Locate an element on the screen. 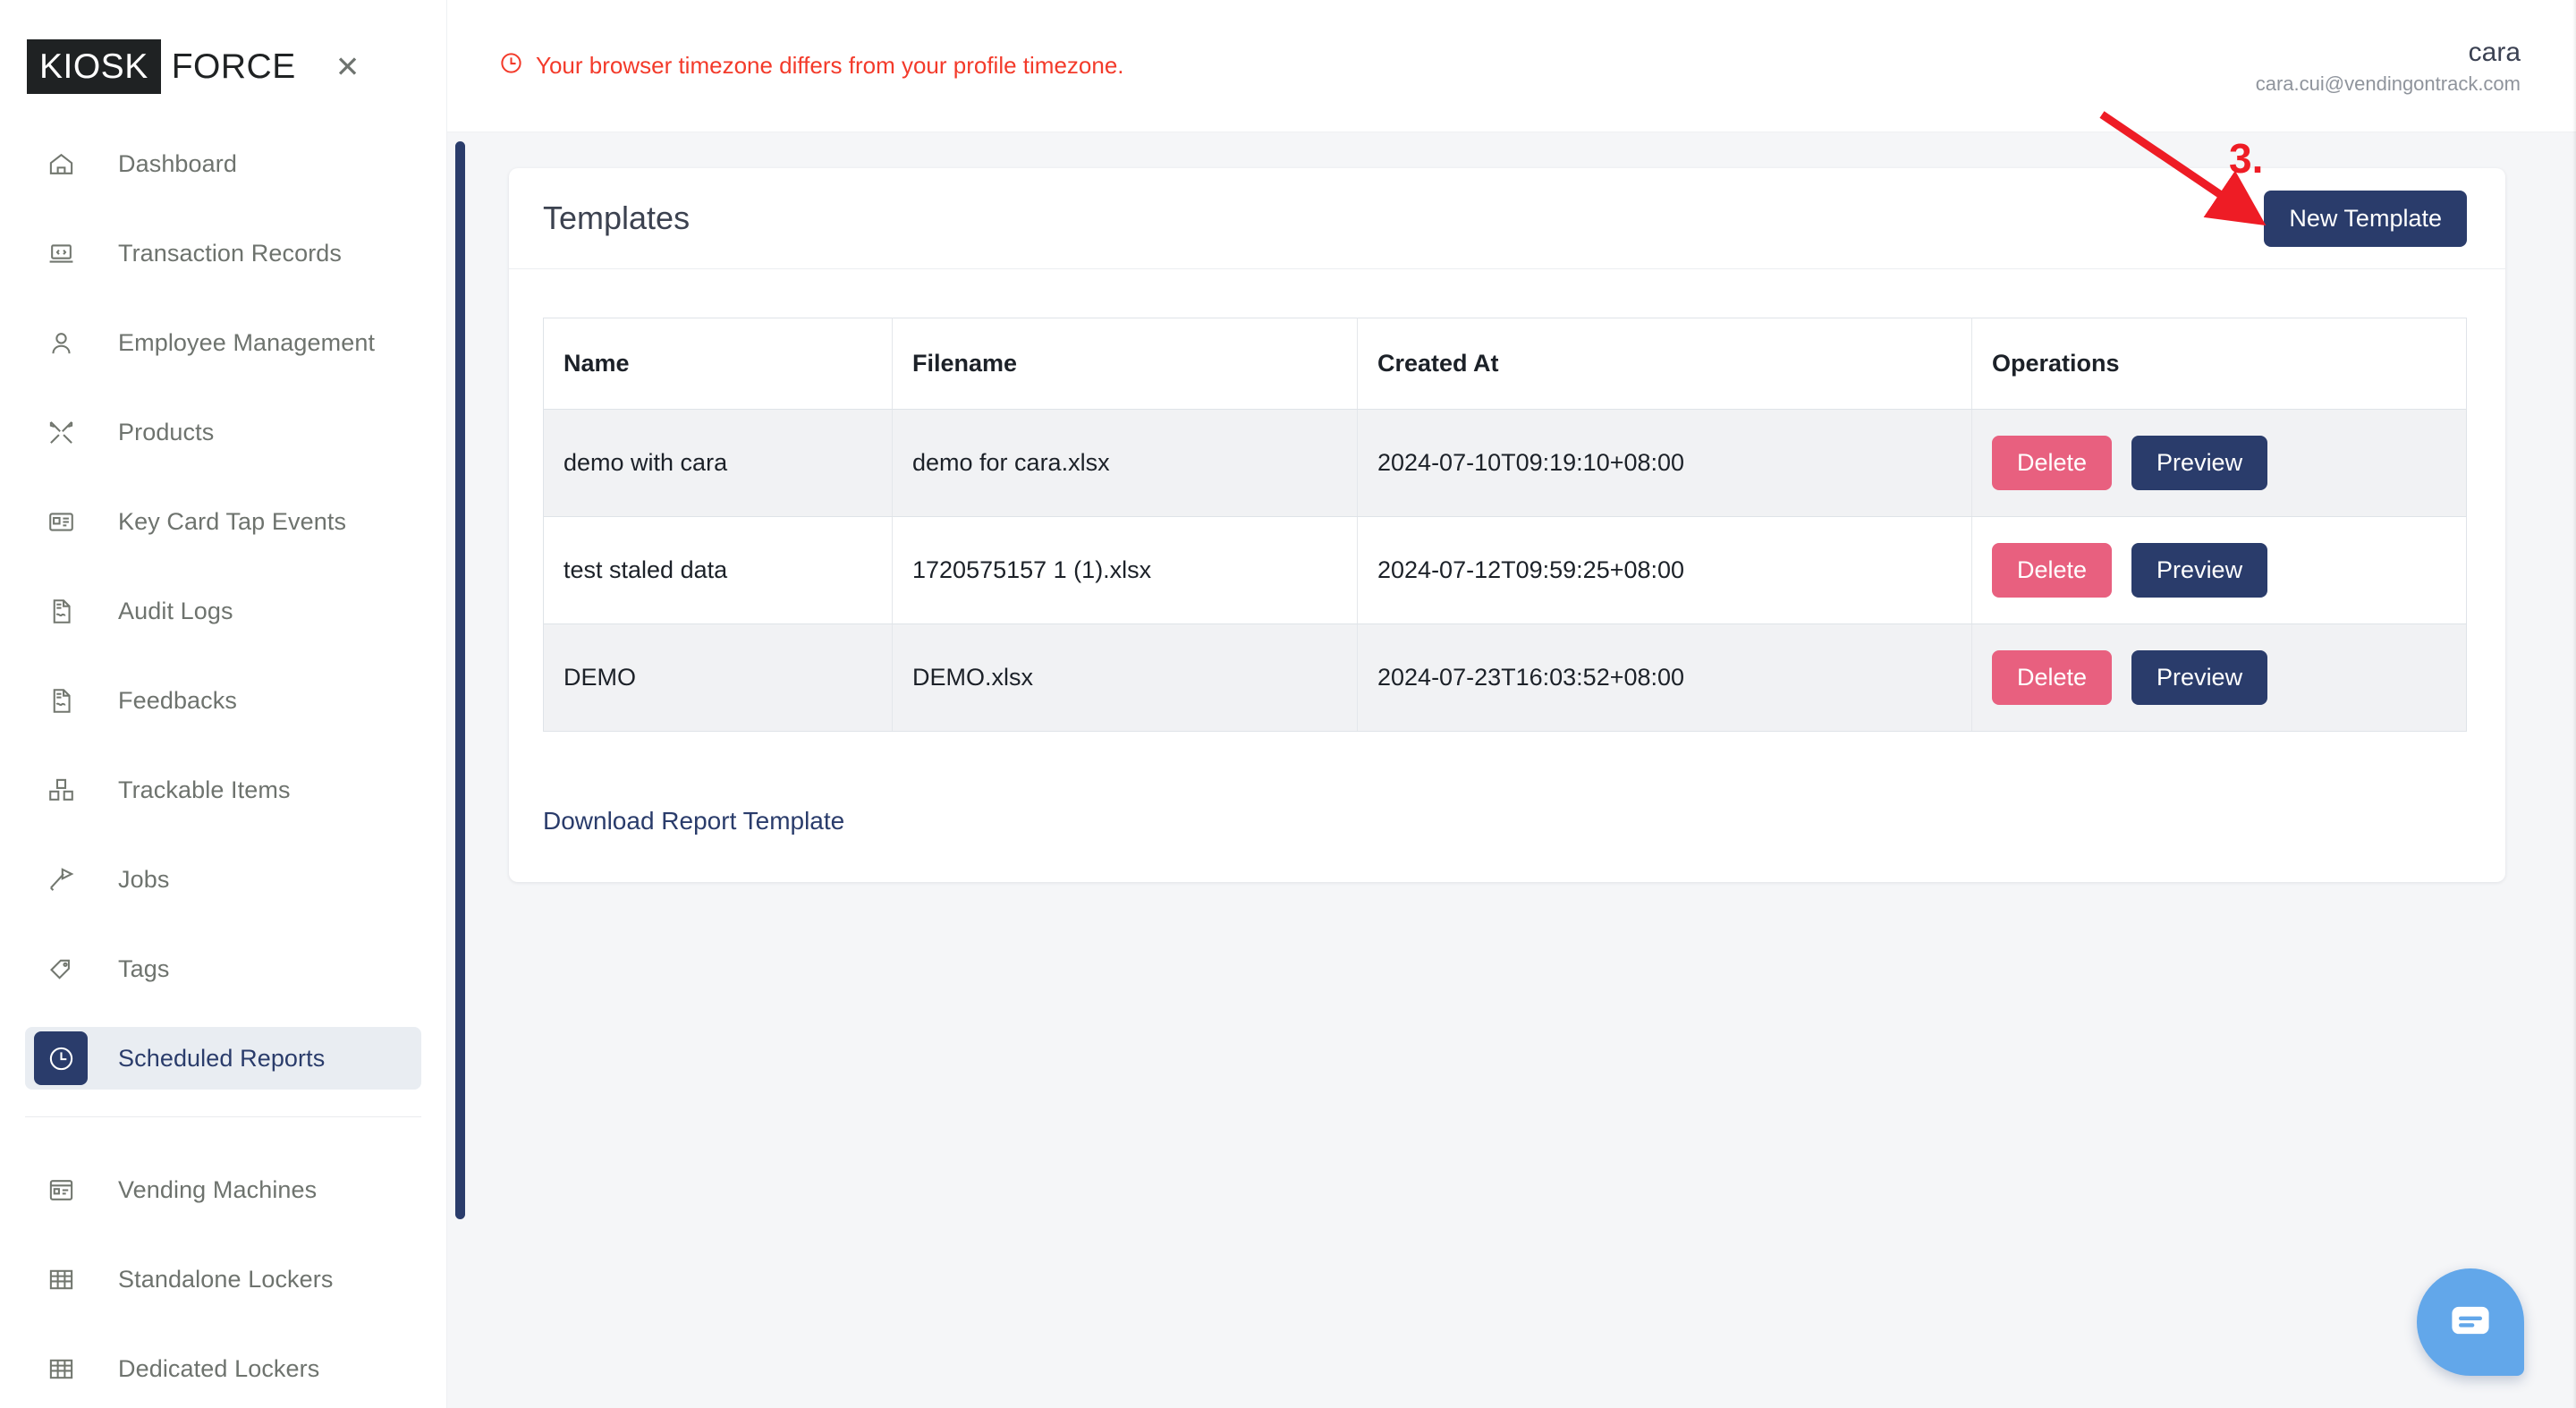 Image resolution: width=2576 pixels, height=1408 pixels. cell-name: demo with cara is located at coordinates (718, 463).